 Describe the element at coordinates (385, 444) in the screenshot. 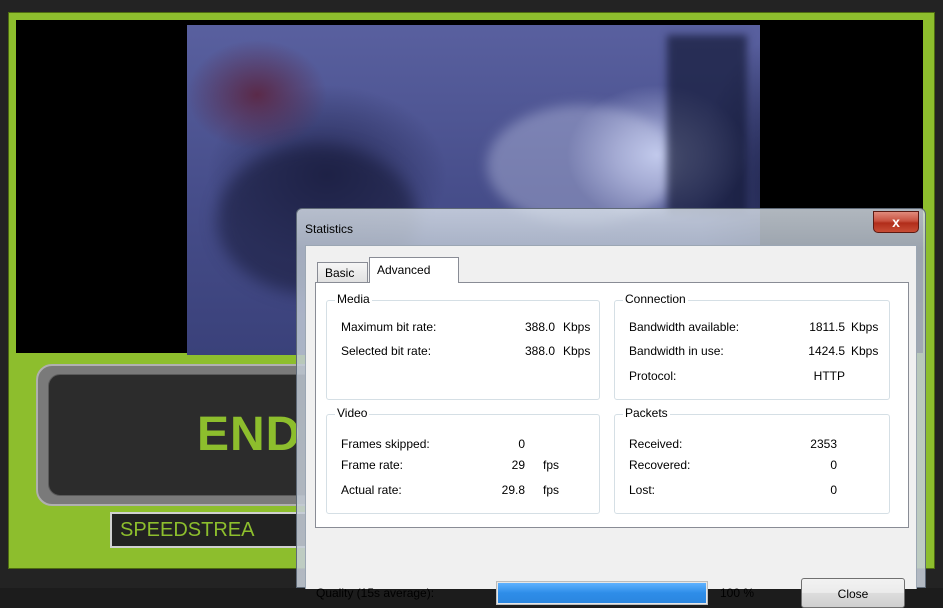

I see `frames-skipped-label: Frames skipped:` at that location.